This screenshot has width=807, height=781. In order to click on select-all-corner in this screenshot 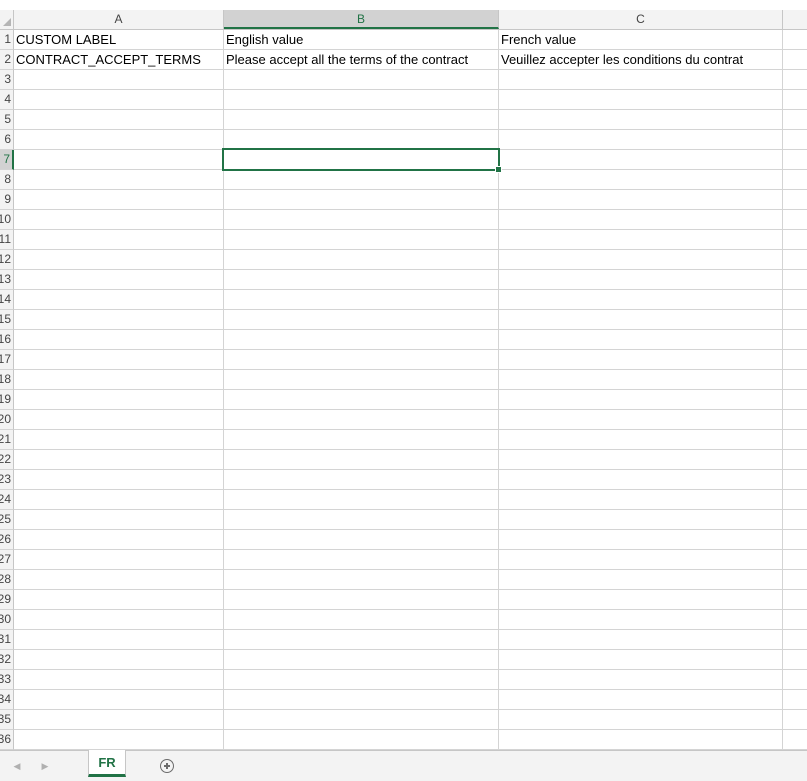, I will do `click(7, 19)`.